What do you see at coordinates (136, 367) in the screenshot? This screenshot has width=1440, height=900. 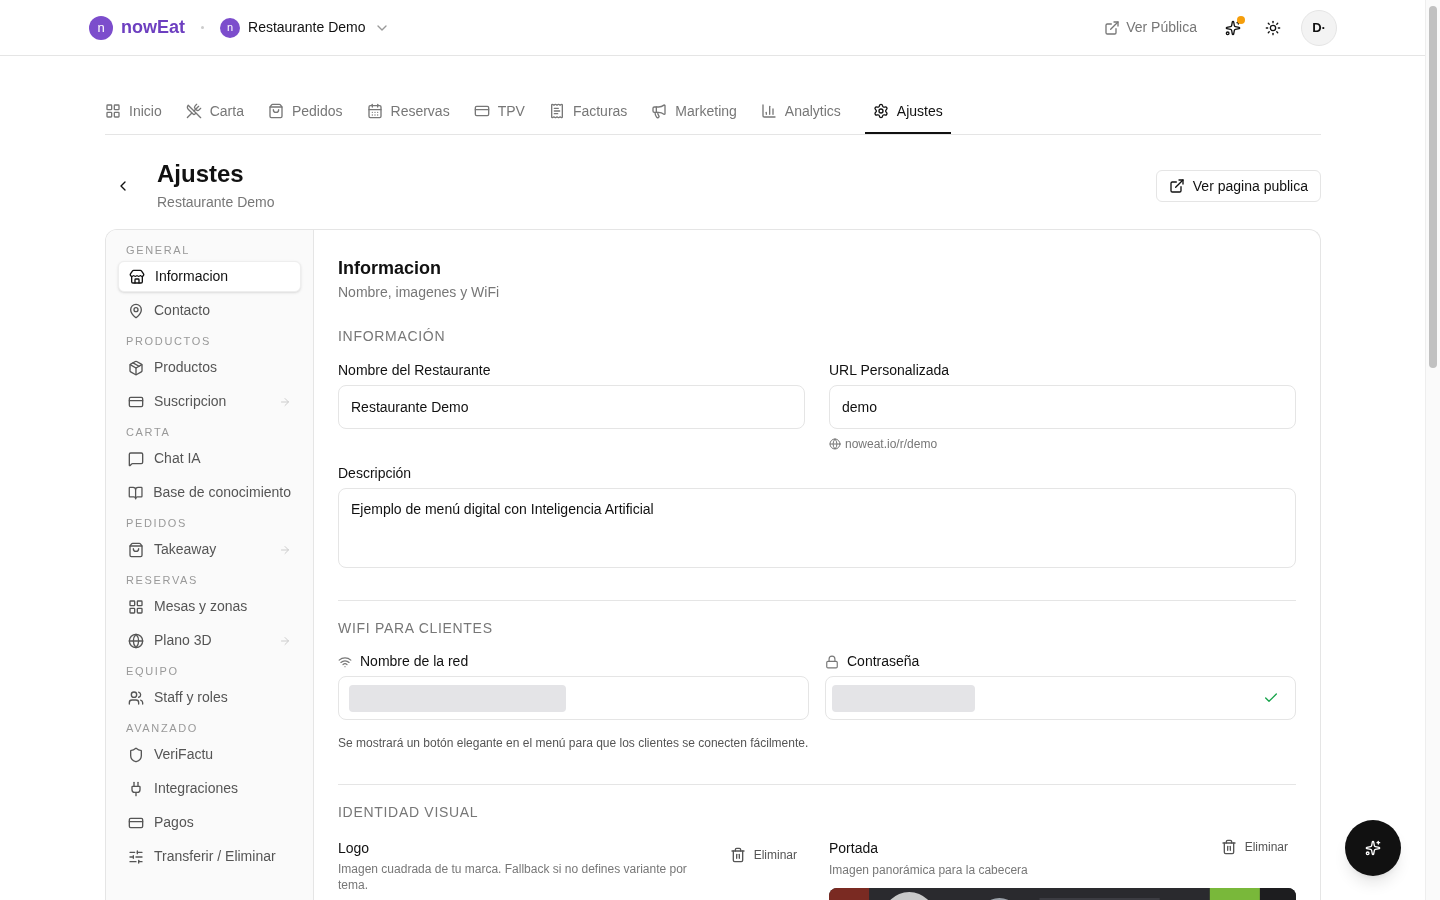 I see `box-icon` at bounding box center [136, 367].